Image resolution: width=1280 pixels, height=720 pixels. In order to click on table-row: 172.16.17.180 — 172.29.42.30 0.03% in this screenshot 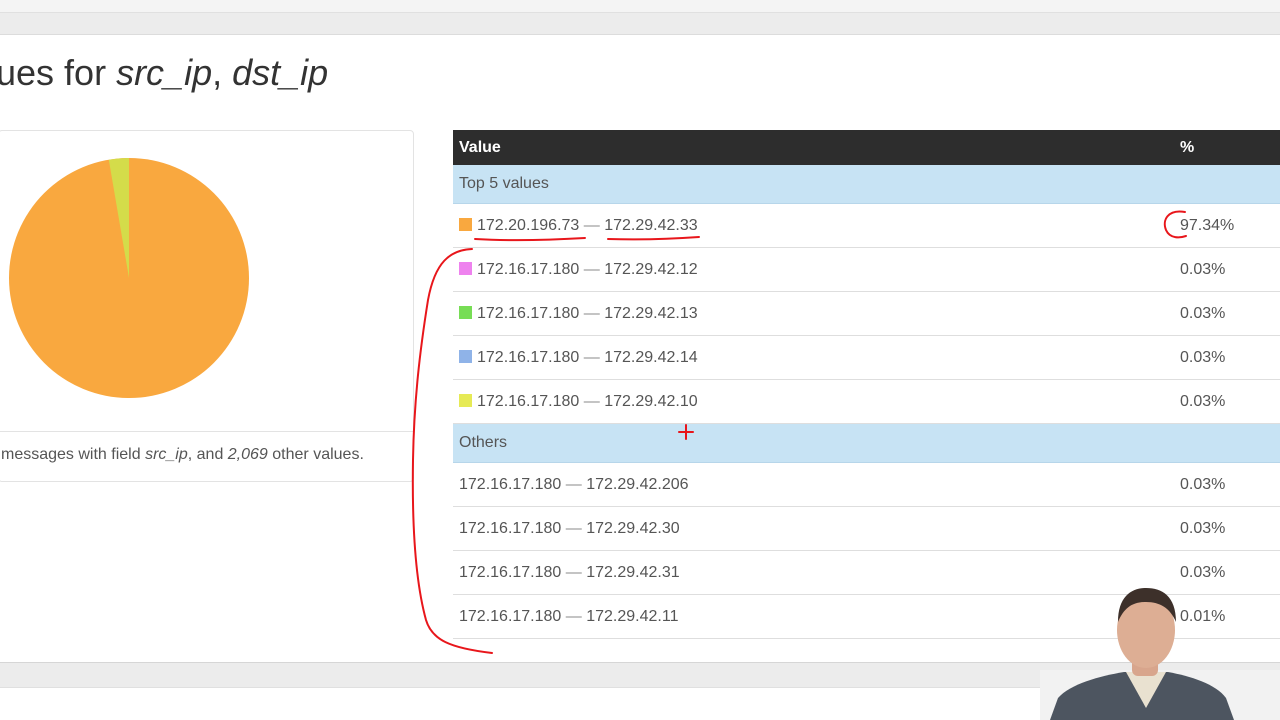, I will do `click(866, 528)`.